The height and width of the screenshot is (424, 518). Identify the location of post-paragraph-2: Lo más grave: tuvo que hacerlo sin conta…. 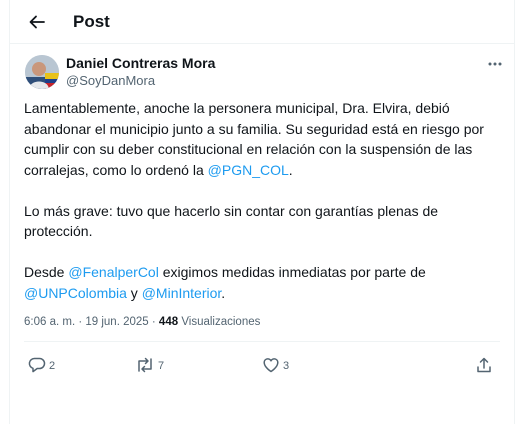
(231, 221).